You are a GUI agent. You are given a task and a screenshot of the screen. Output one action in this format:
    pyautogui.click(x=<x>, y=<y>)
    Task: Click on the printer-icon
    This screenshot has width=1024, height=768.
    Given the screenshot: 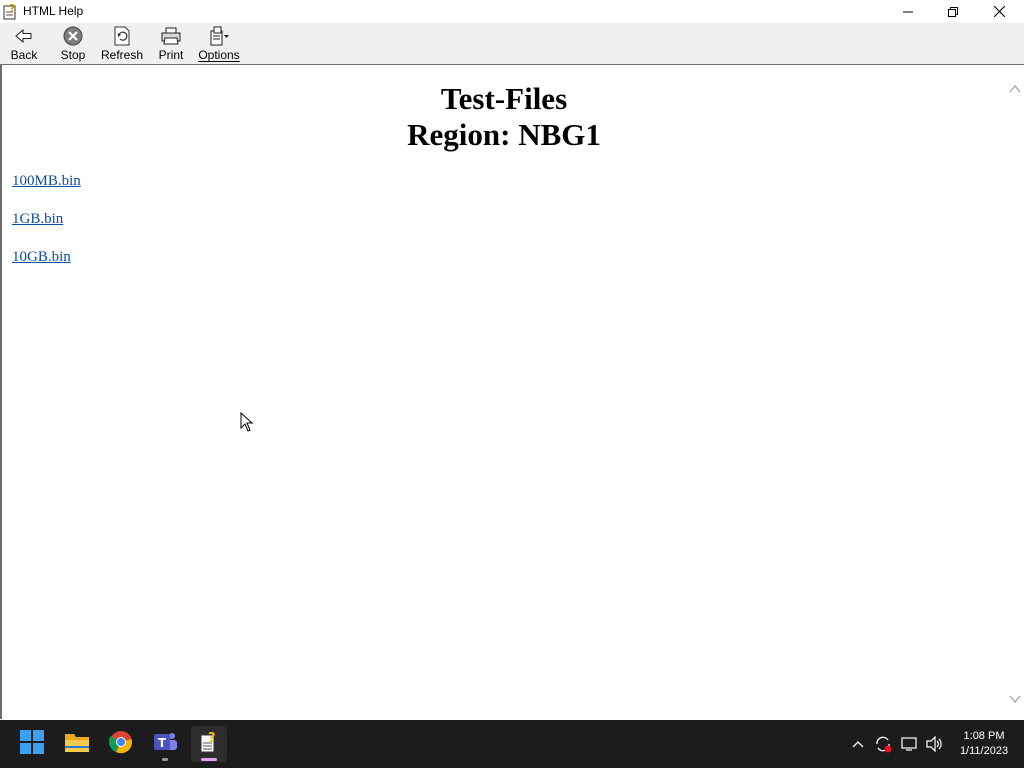 What is the action you would take?
    pyautogui.click(x=171, y=36)
    